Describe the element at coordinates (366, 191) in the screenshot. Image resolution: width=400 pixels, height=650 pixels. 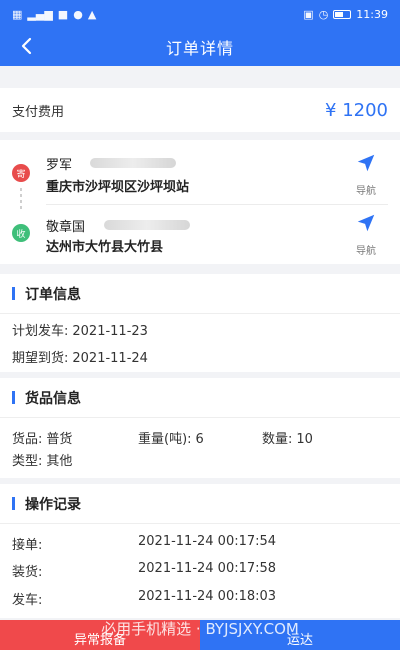
I see `sender-navigate-label: 导航` at that location.